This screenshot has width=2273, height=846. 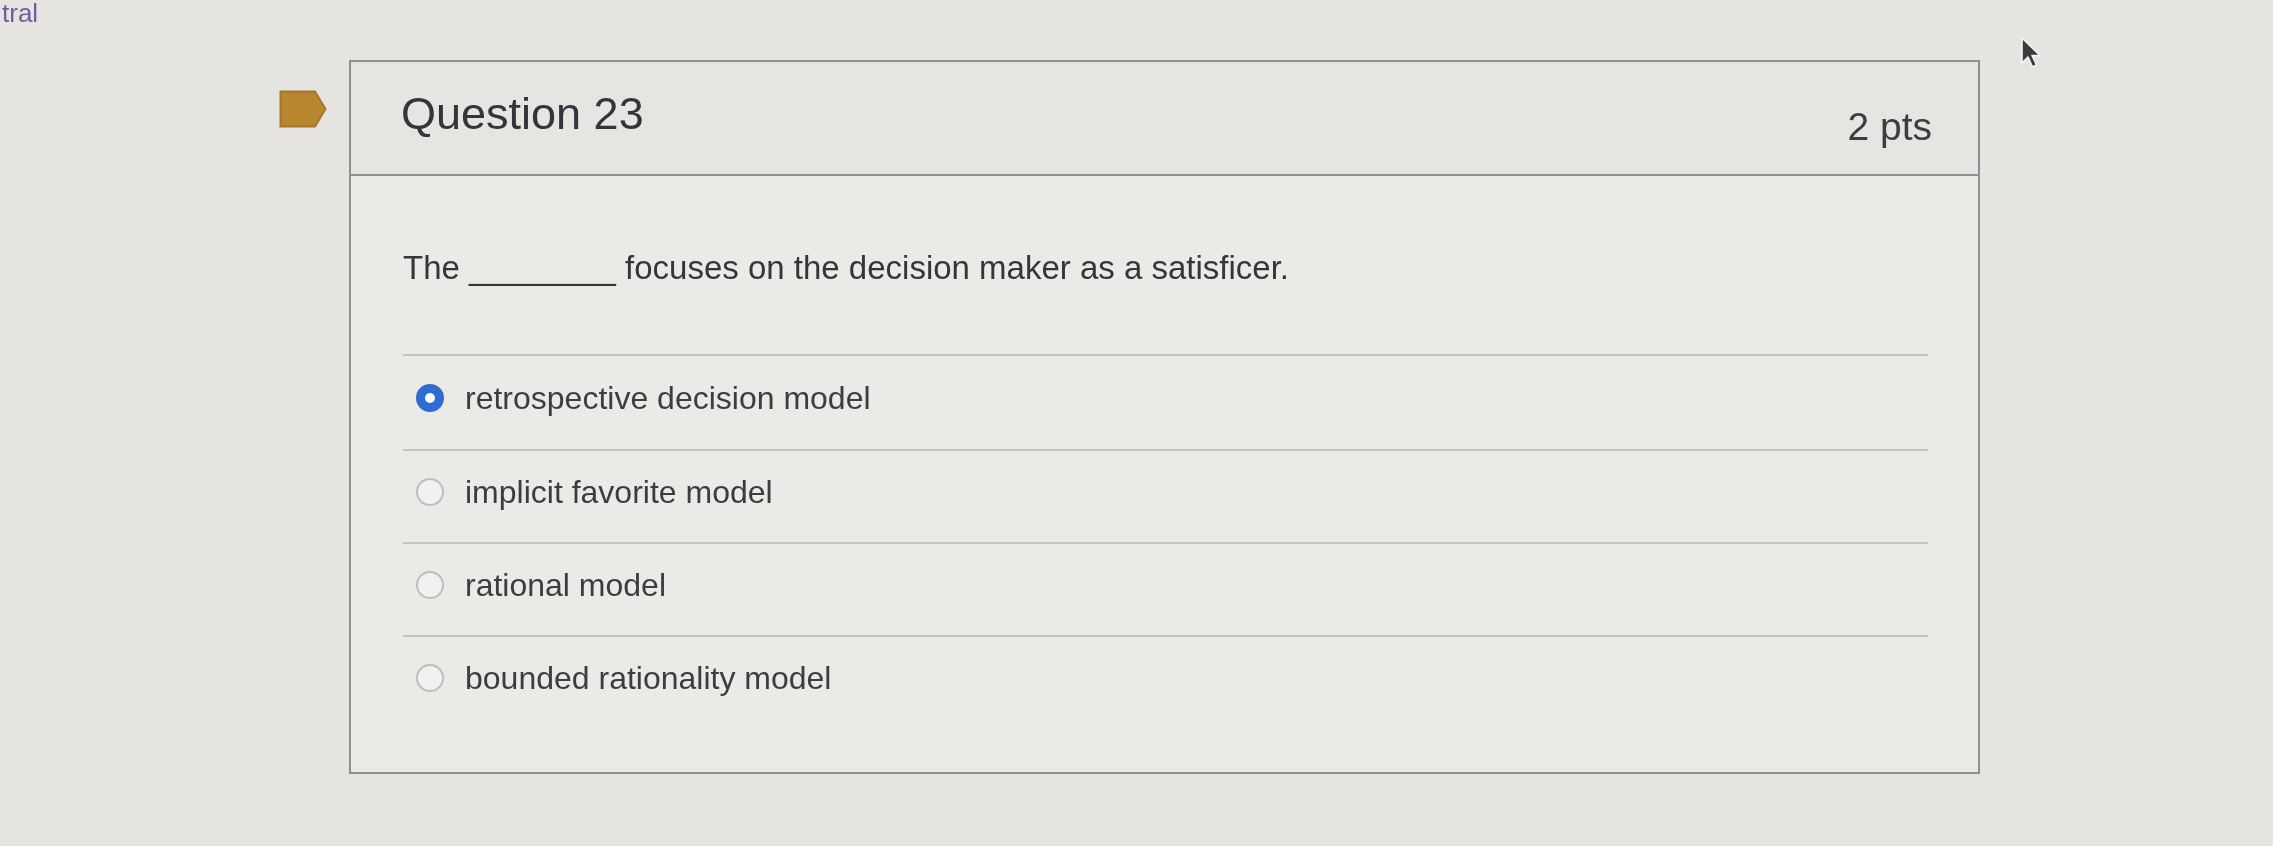 What do you see at coordinates (20, 13) in the screenshot?
I see `page-heading-fragment: tral` at bounding box center [20, 13].